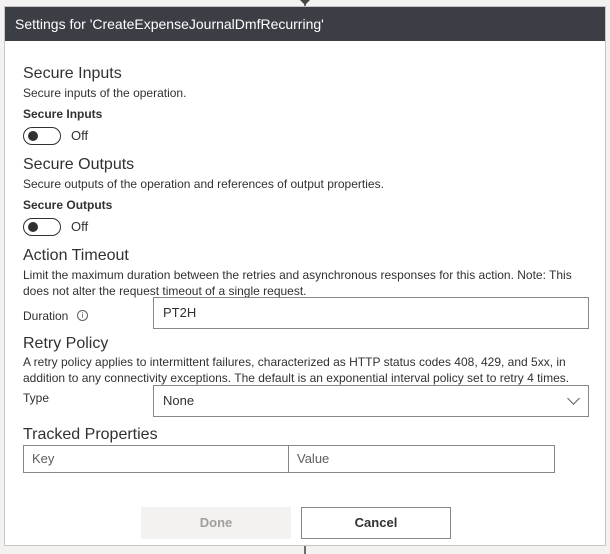 This screenshot has width=610, height=554. I want to click on secure-inputs-label: Secure Inputs, so click(63, 114).